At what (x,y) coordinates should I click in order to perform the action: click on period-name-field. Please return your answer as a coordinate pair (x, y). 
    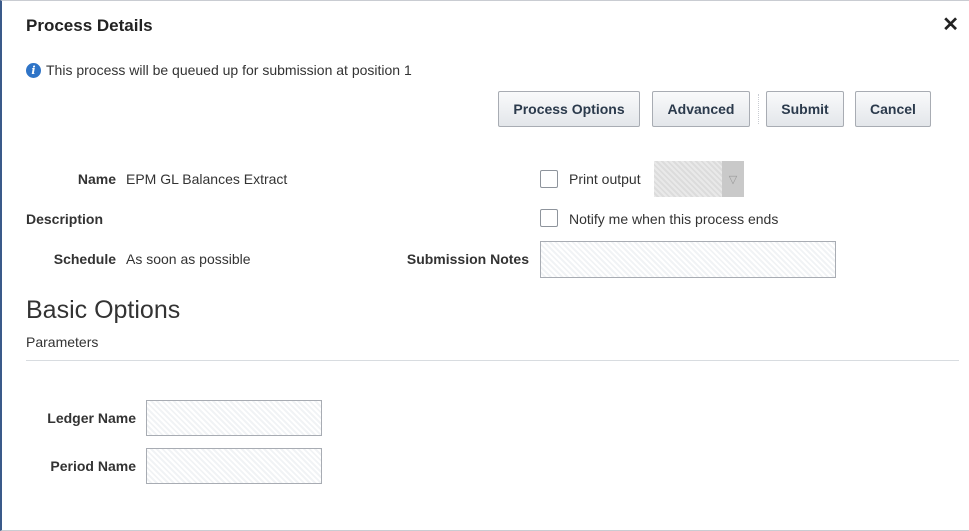
    Looking at the image, I should click on (234, 466).